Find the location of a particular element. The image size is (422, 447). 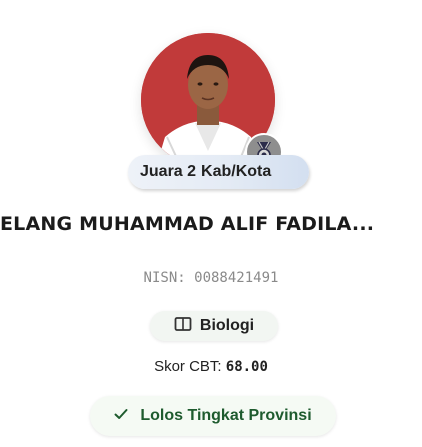

score-value: 68.00 is located at coordinates (246, 367).